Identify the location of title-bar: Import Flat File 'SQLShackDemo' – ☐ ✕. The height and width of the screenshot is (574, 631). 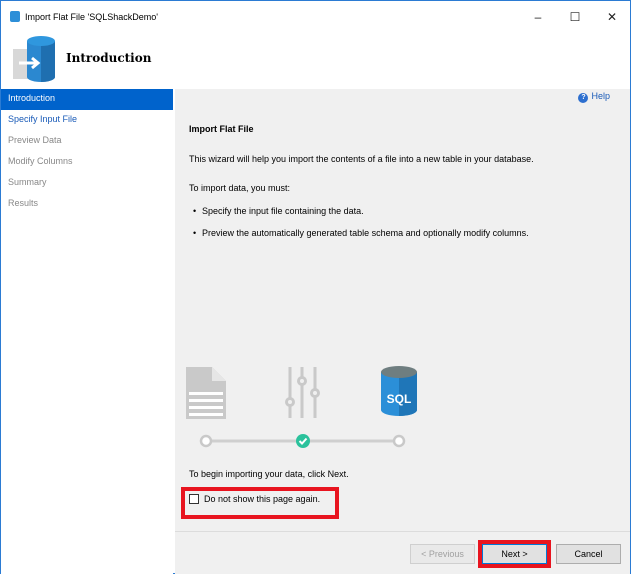
(315, 16).